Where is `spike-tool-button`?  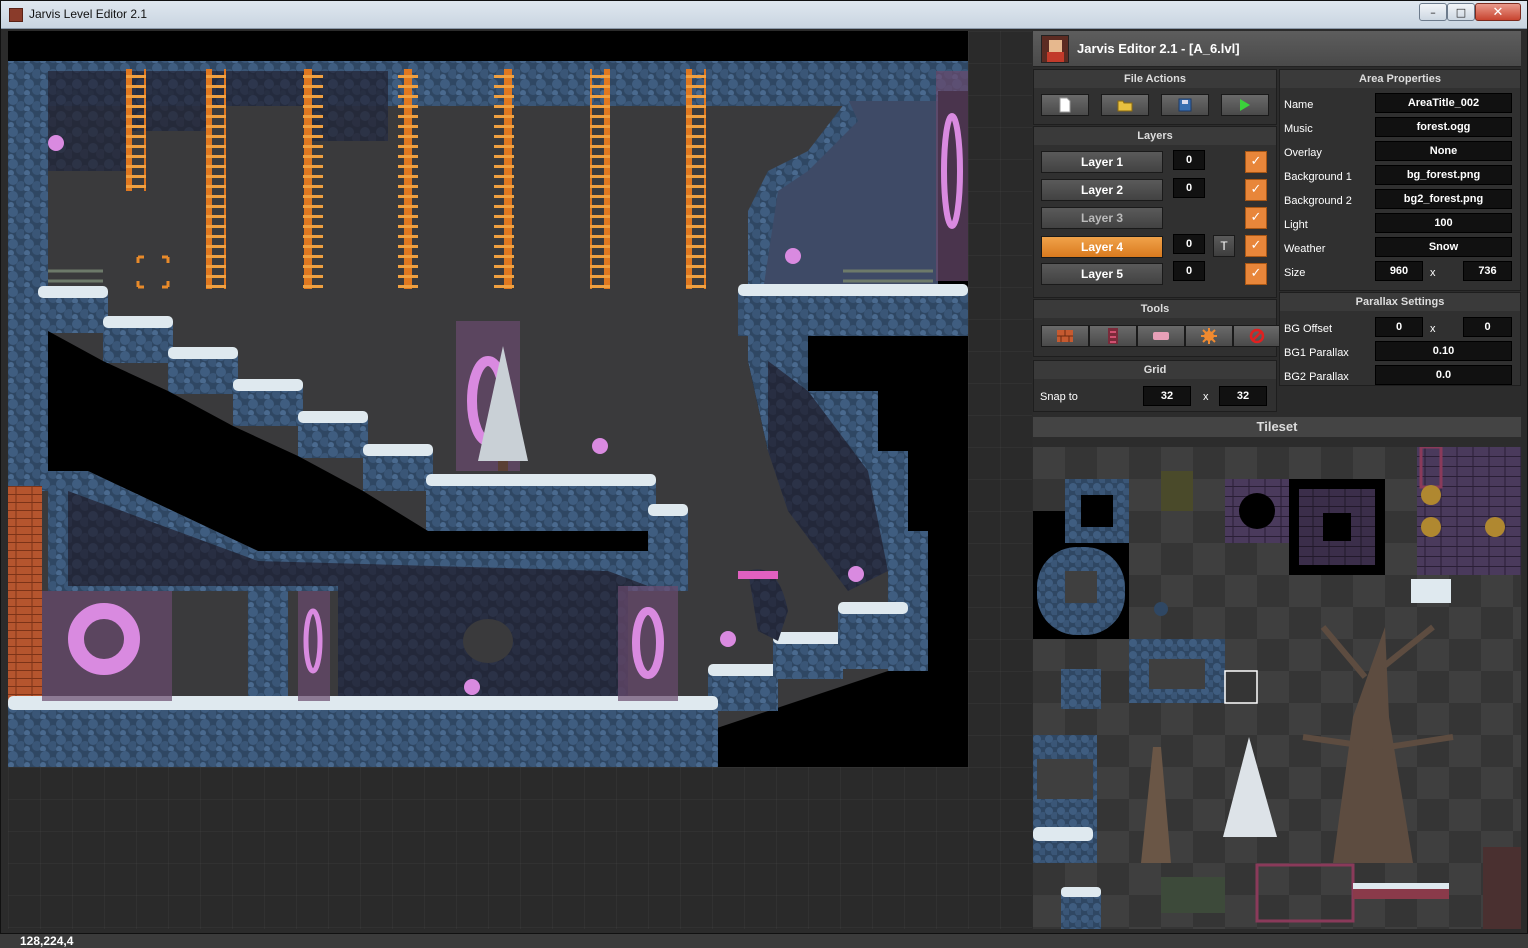 spike-tool-button is located at coordinates (1209, 336).